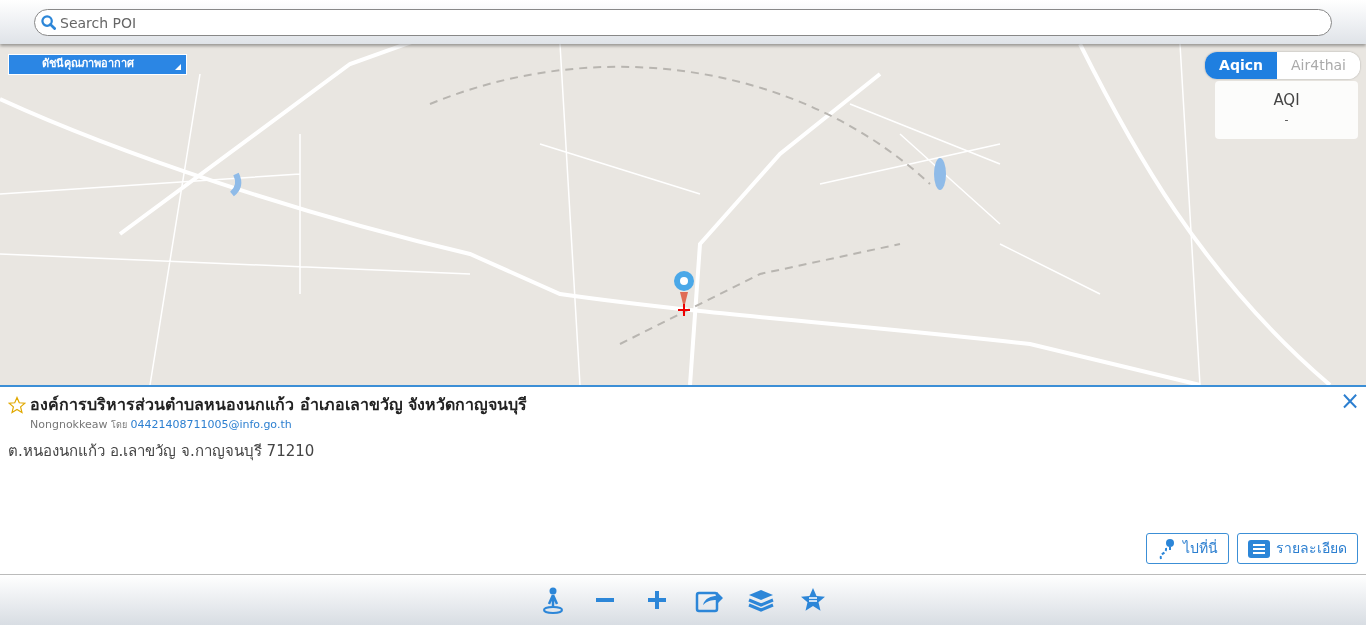 This screenshot has height=625, width=1366. I want to click on aqi-source-tab: Aqicn, so click(1241, 65).